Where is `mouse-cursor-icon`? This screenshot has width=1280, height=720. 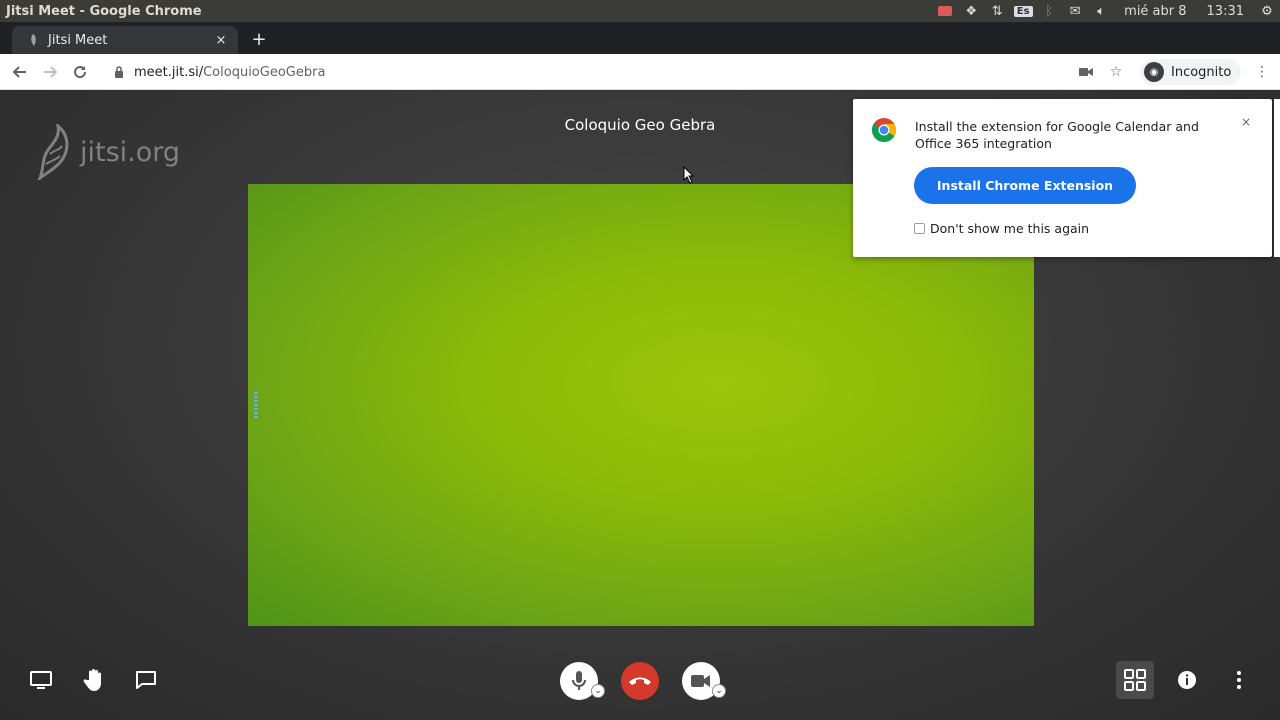
mouse-cursor-icon is located at coordinates (689, 175).